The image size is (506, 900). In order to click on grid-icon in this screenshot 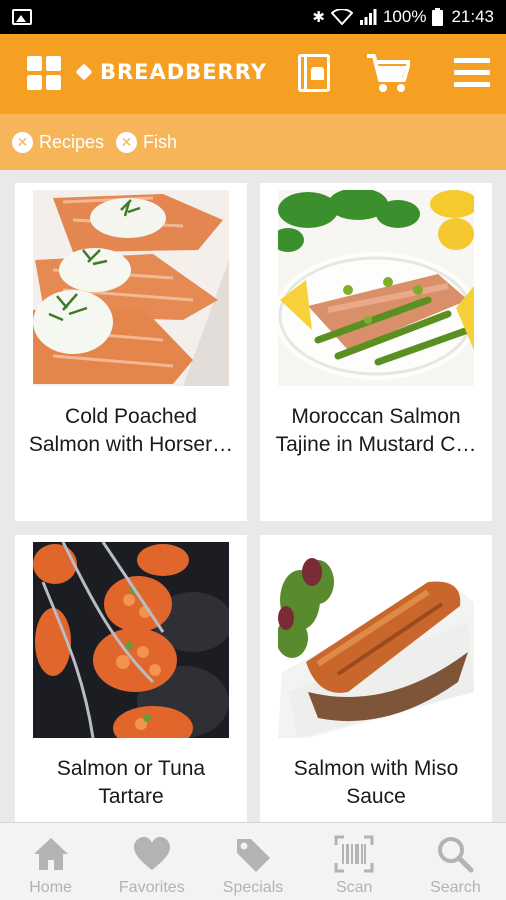, I will do `click(44, 73)`.